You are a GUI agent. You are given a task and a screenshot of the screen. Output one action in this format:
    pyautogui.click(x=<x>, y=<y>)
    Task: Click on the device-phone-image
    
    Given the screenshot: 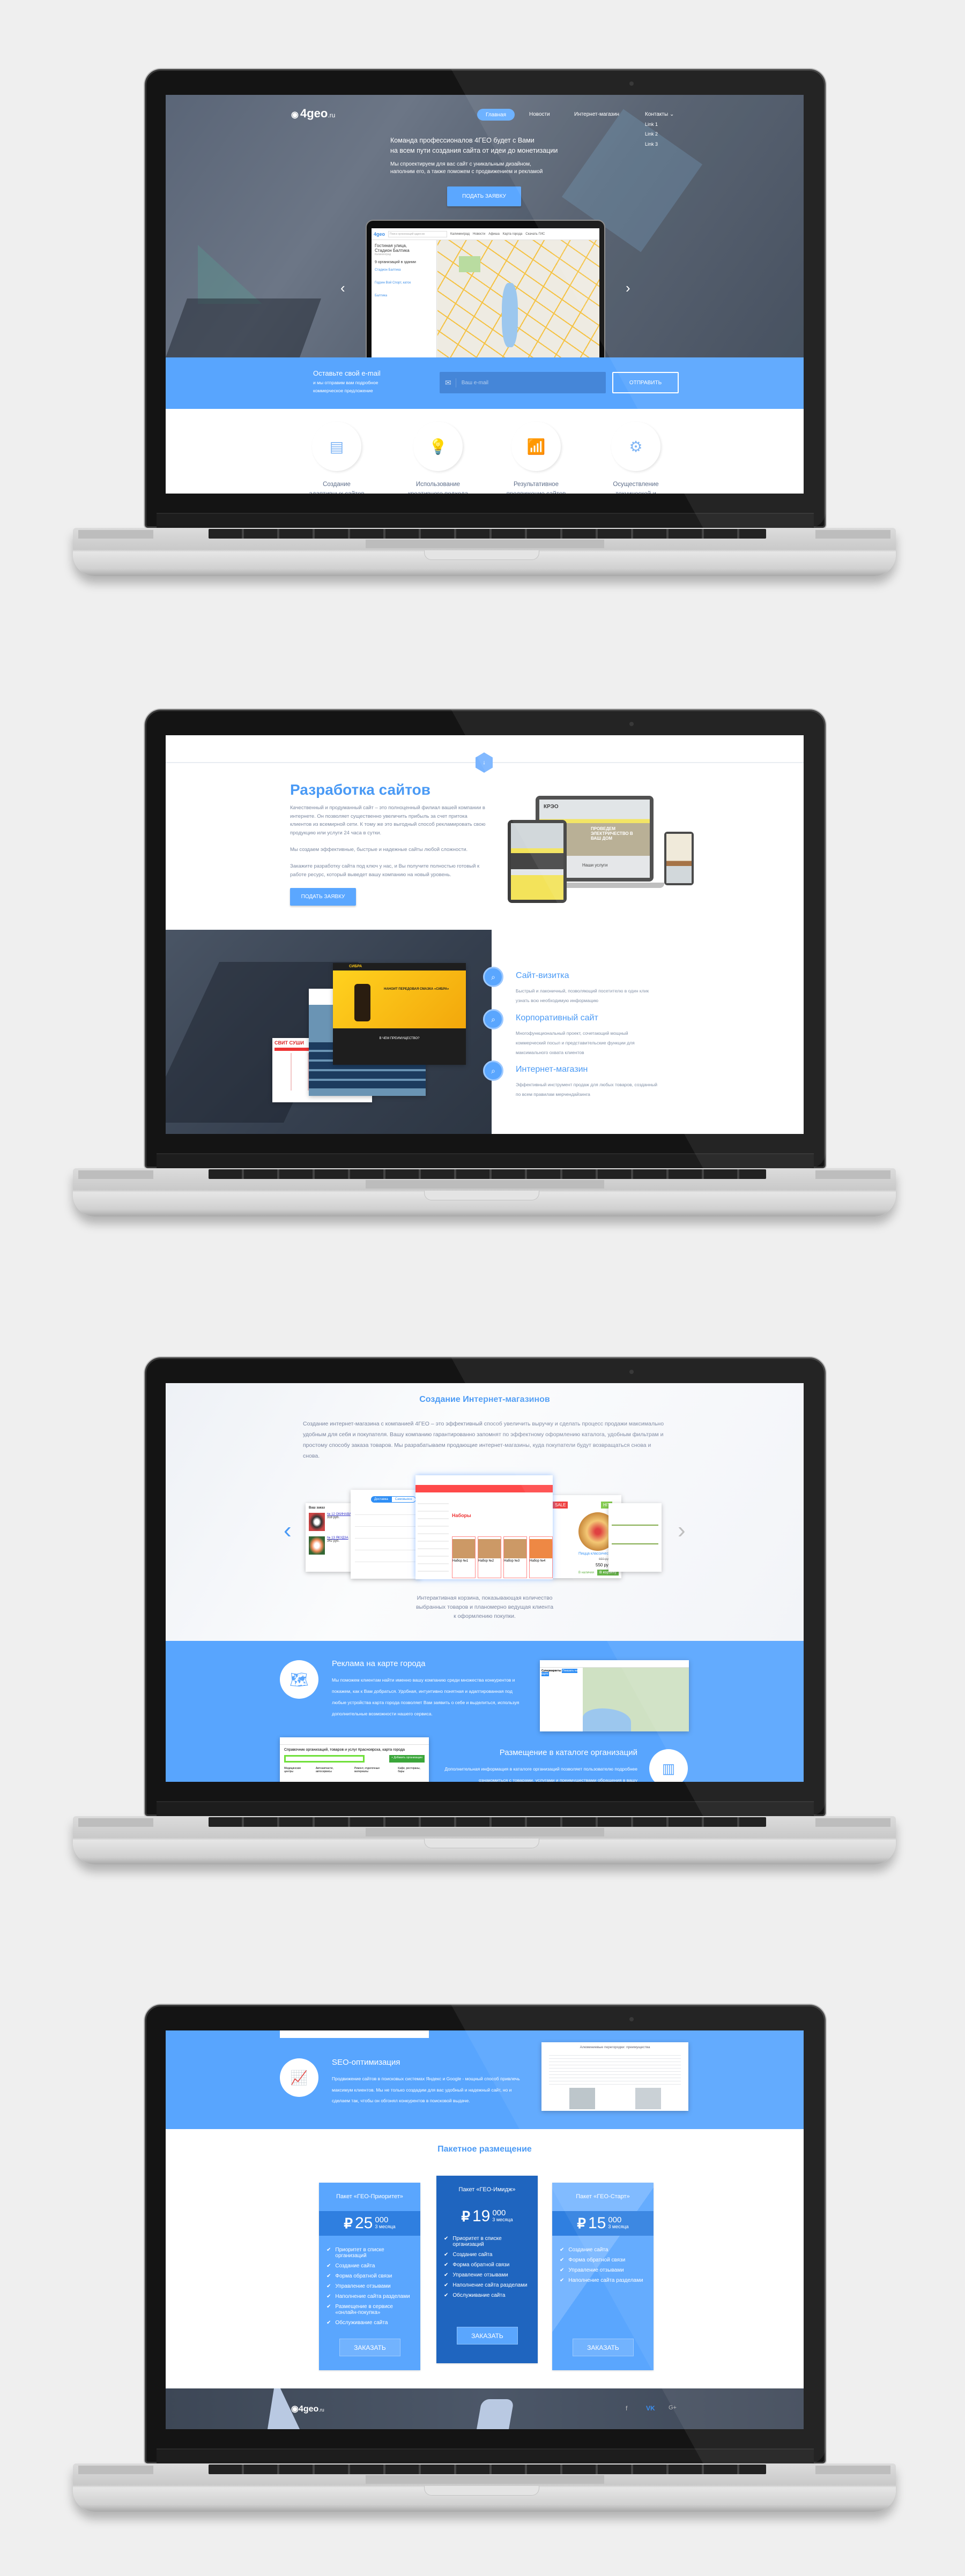 What is the action you would take?
    pyautogui.click(x=679, y=859)
    